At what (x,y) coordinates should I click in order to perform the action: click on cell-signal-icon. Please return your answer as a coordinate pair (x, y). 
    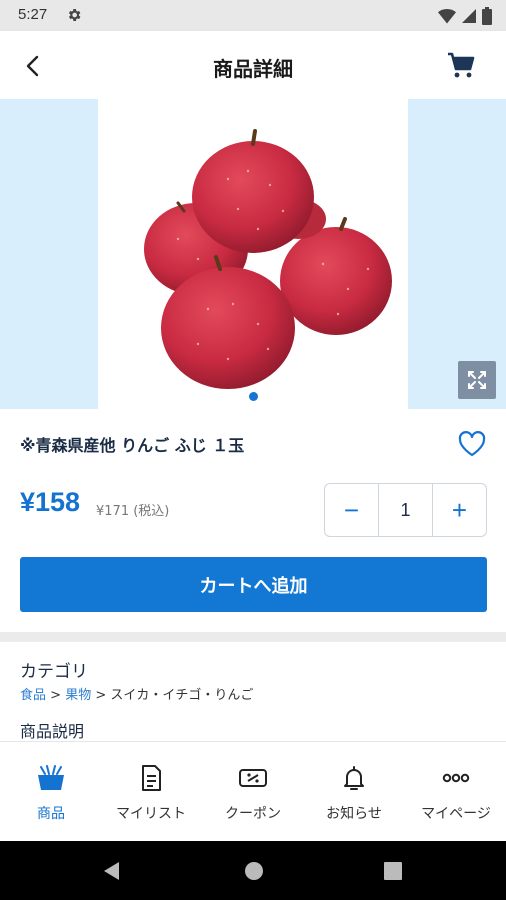
    Looking at the image, I should click on (469, 16).